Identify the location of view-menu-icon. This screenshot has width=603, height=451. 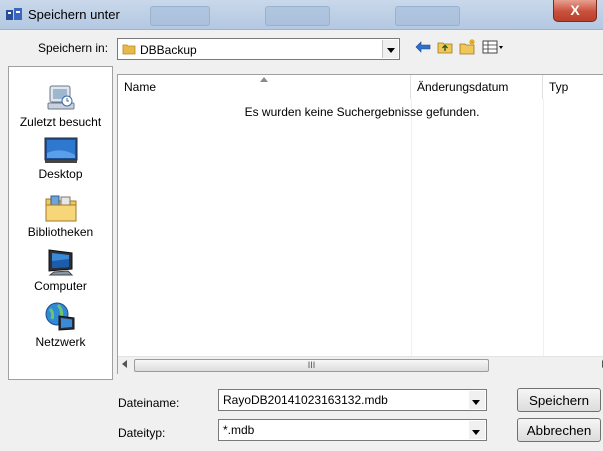
(494, 47).